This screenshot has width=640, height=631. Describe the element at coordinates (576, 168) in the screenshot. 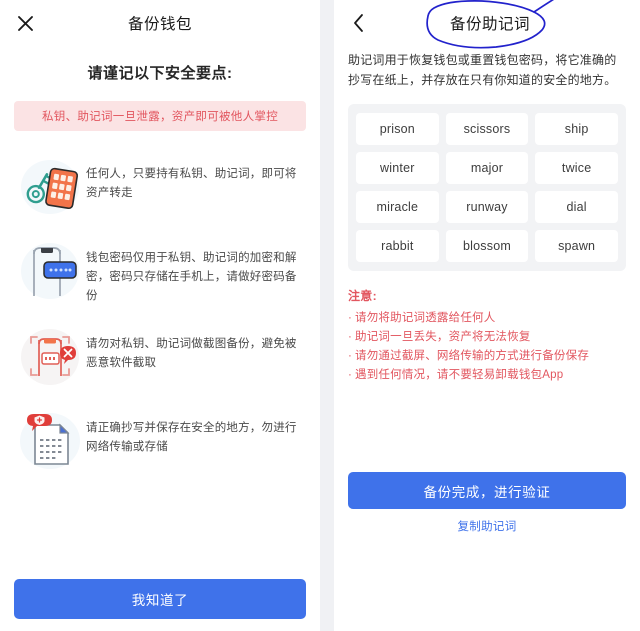

I see `list-item: twice` at that location.